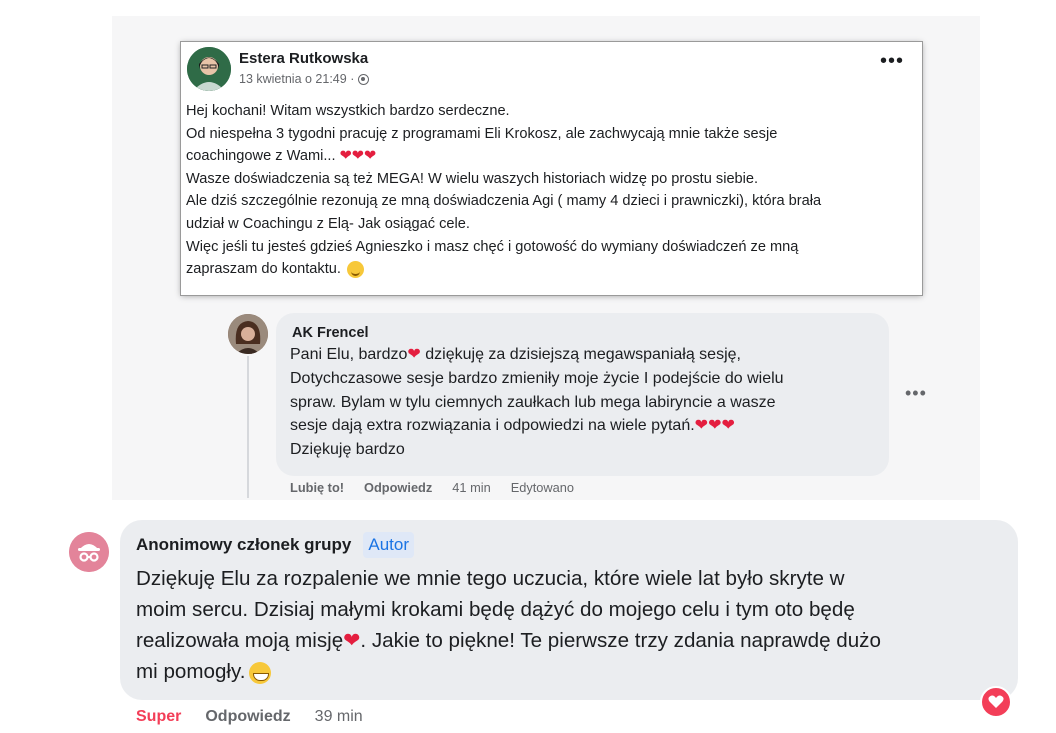 This screenshot has width=1056, height=733. What do you see at coordinates (355, 269) in the screenshot?
I see `smile-emoji-icon` at bounding box center [355, 269].